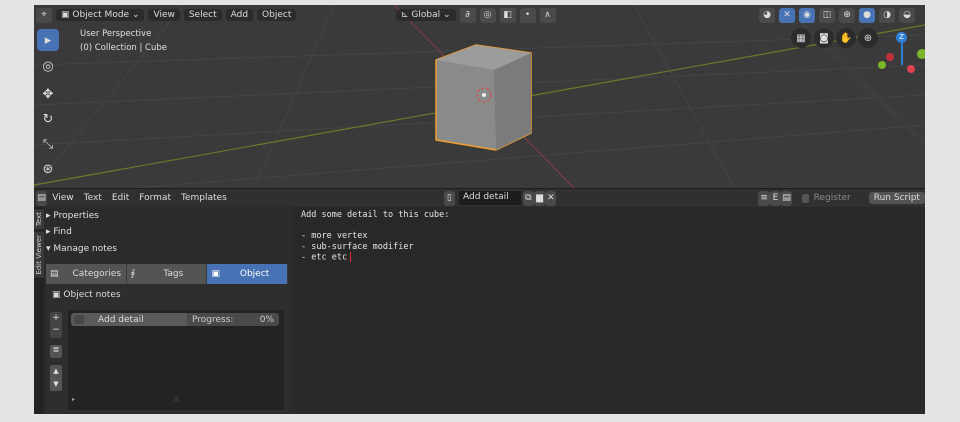 Image resolution: width=960 pixels, height=422 pixels. I want to click on list-resize-handle: ⦙⦙⦙, so click(176, 400).